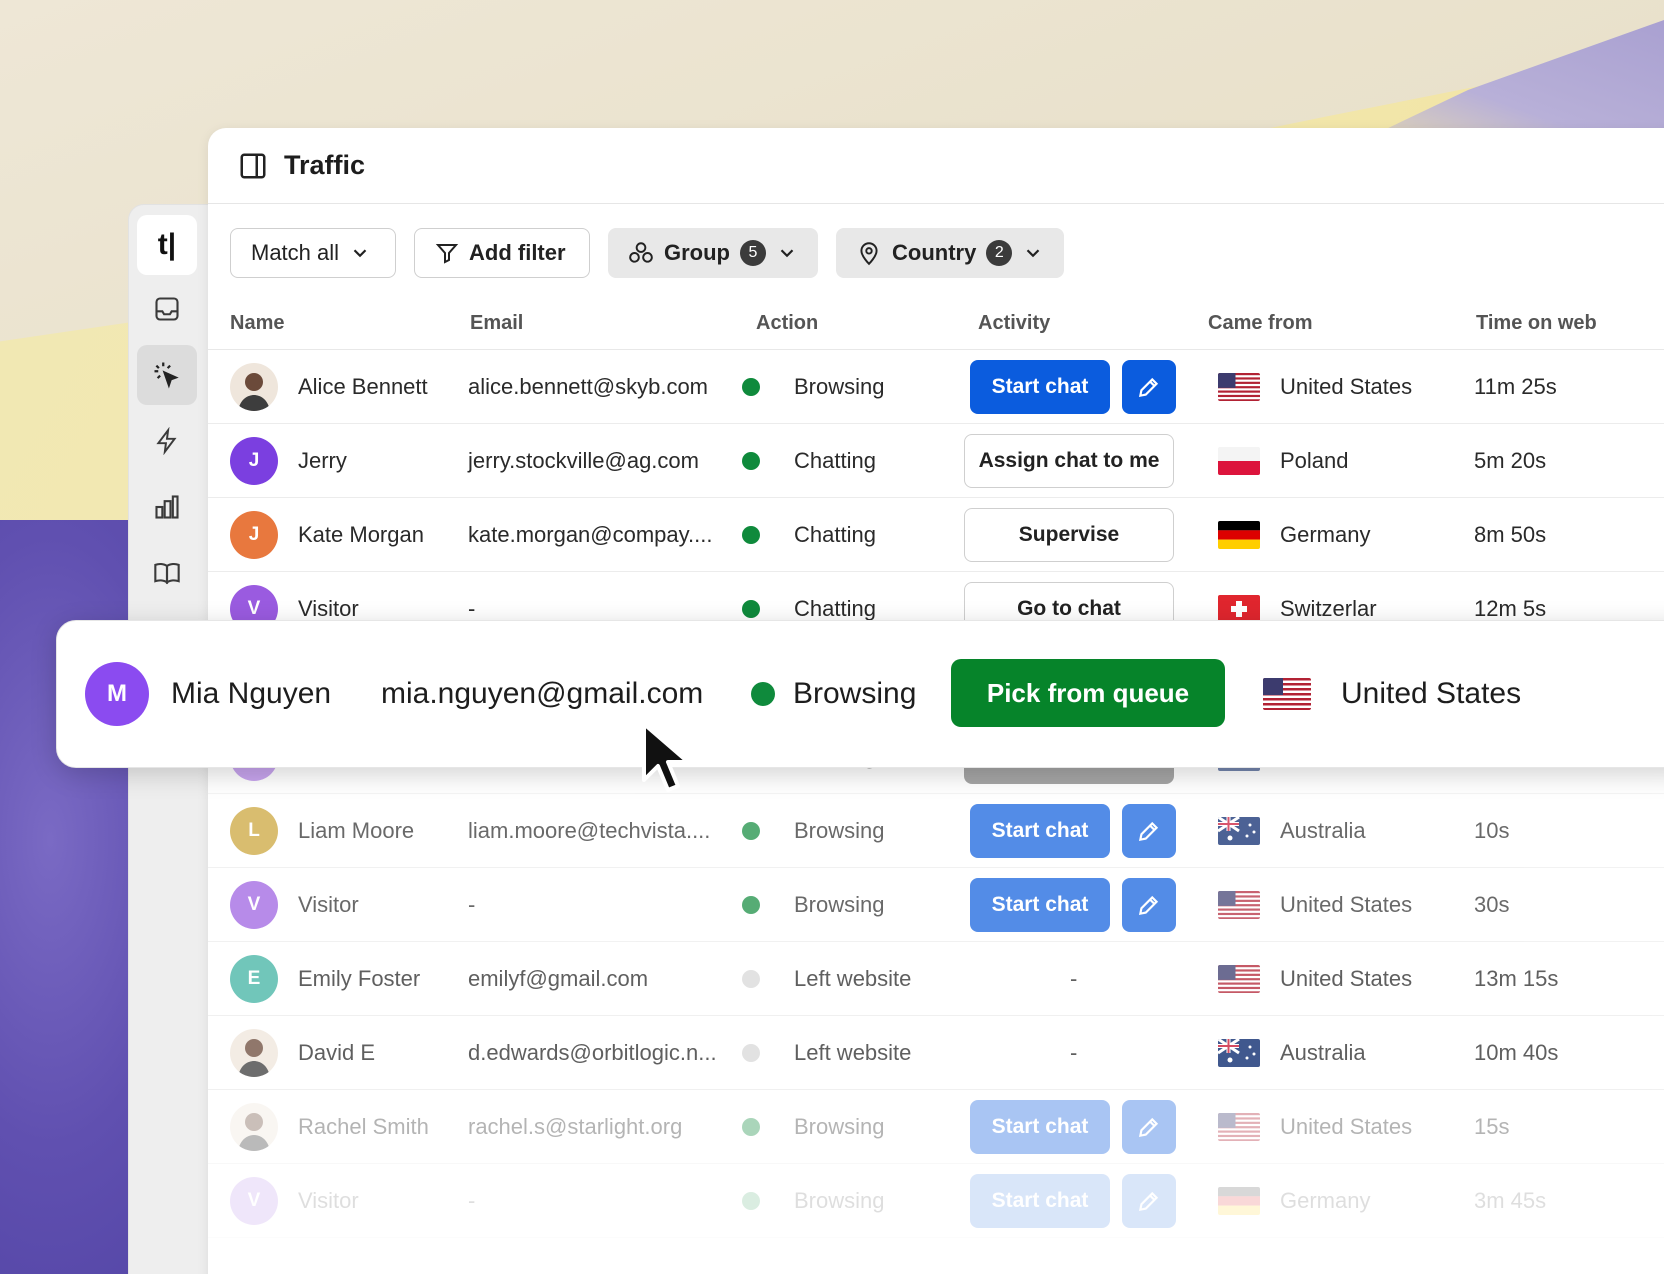  I want to click on group-label: Group, so click(697, 252).